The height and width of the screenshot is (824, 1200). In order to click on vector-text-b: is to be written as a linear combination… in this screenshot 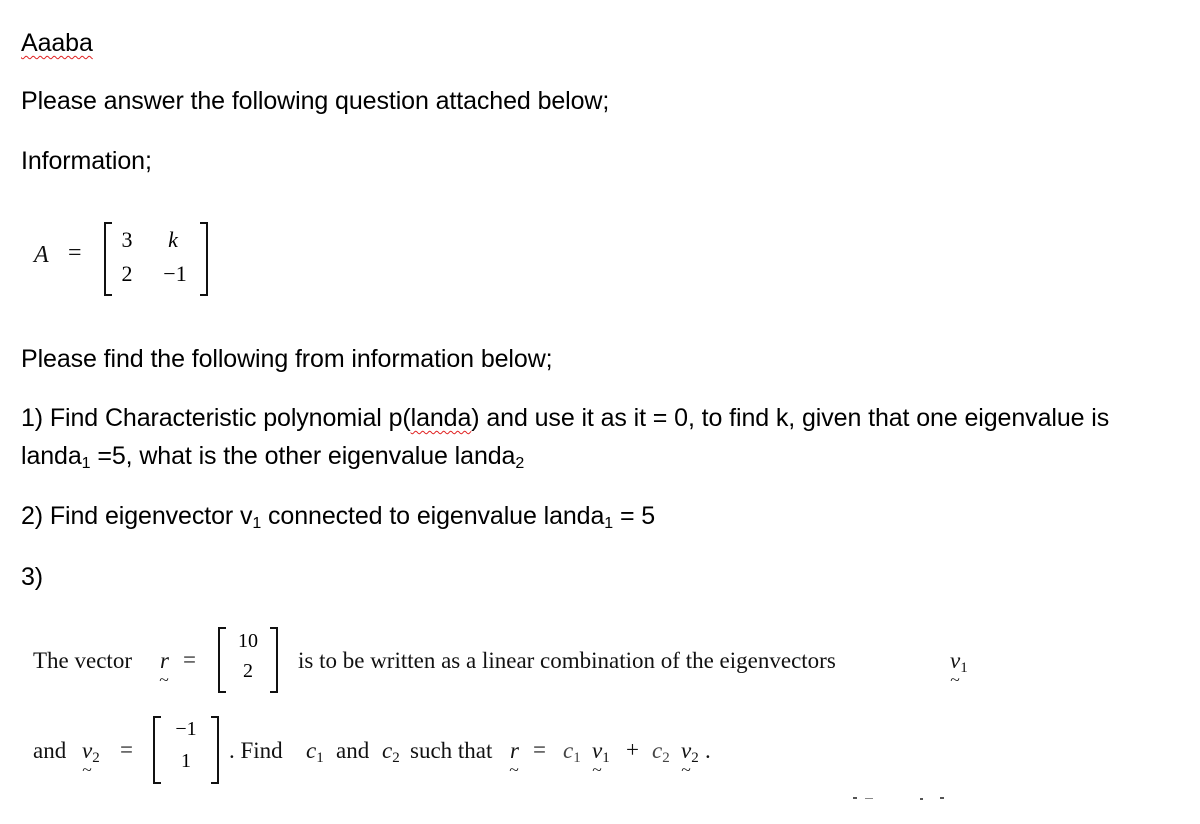, I will do `click(567, 660)`.